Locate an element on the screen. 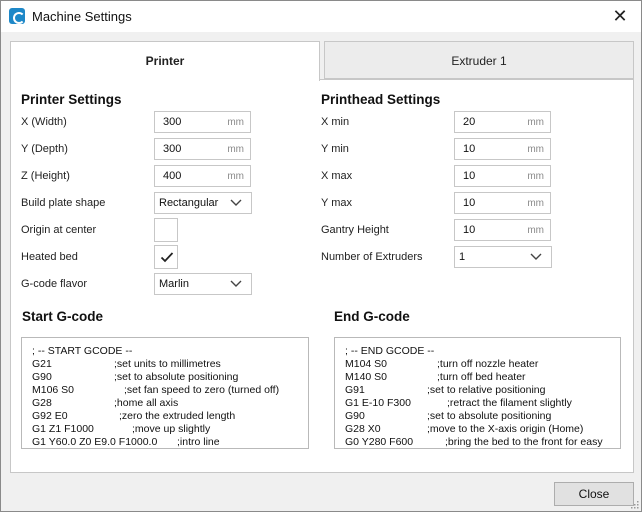 This screenshot has width=642, height=512. y-min-input: 10 mm is located at coordinates (502, 149).